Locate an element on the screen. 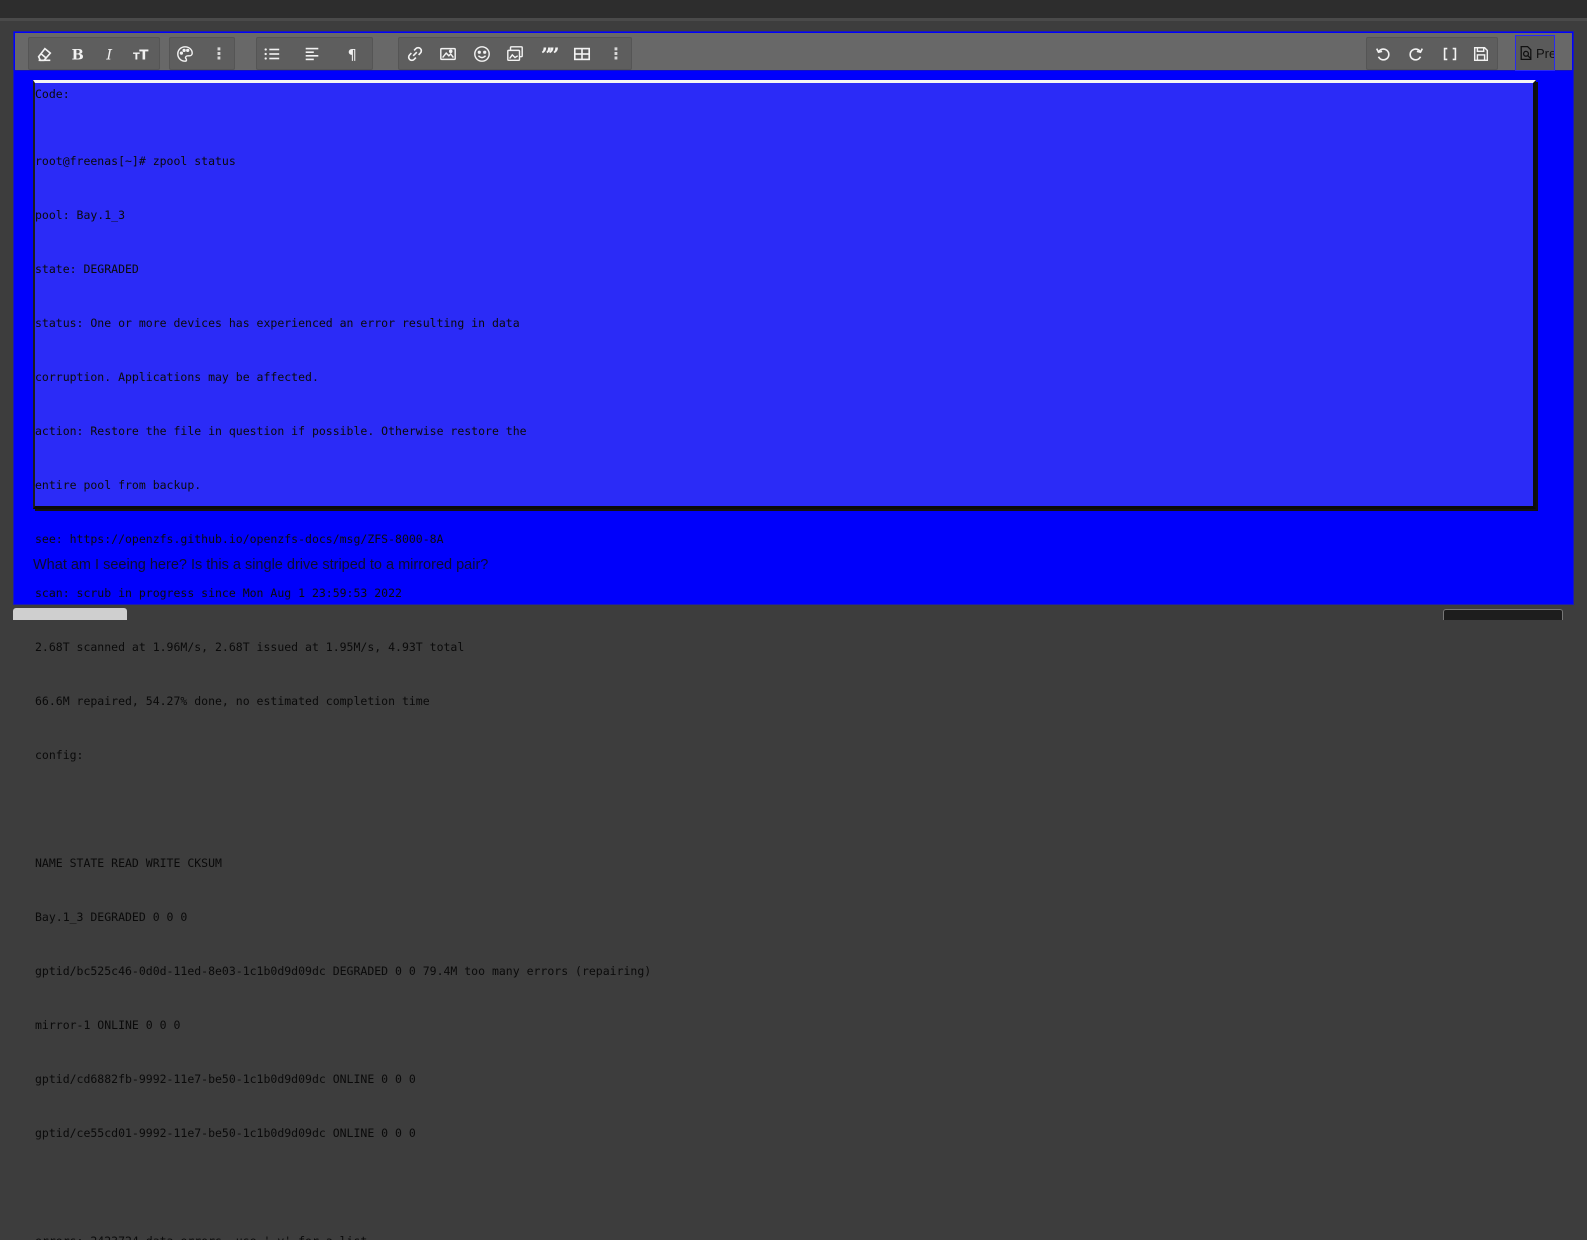 Image resolution: width=1587 pixels, height=1240 pixels. paragraph-icon: ¶ is located at coordinates (353, 53).